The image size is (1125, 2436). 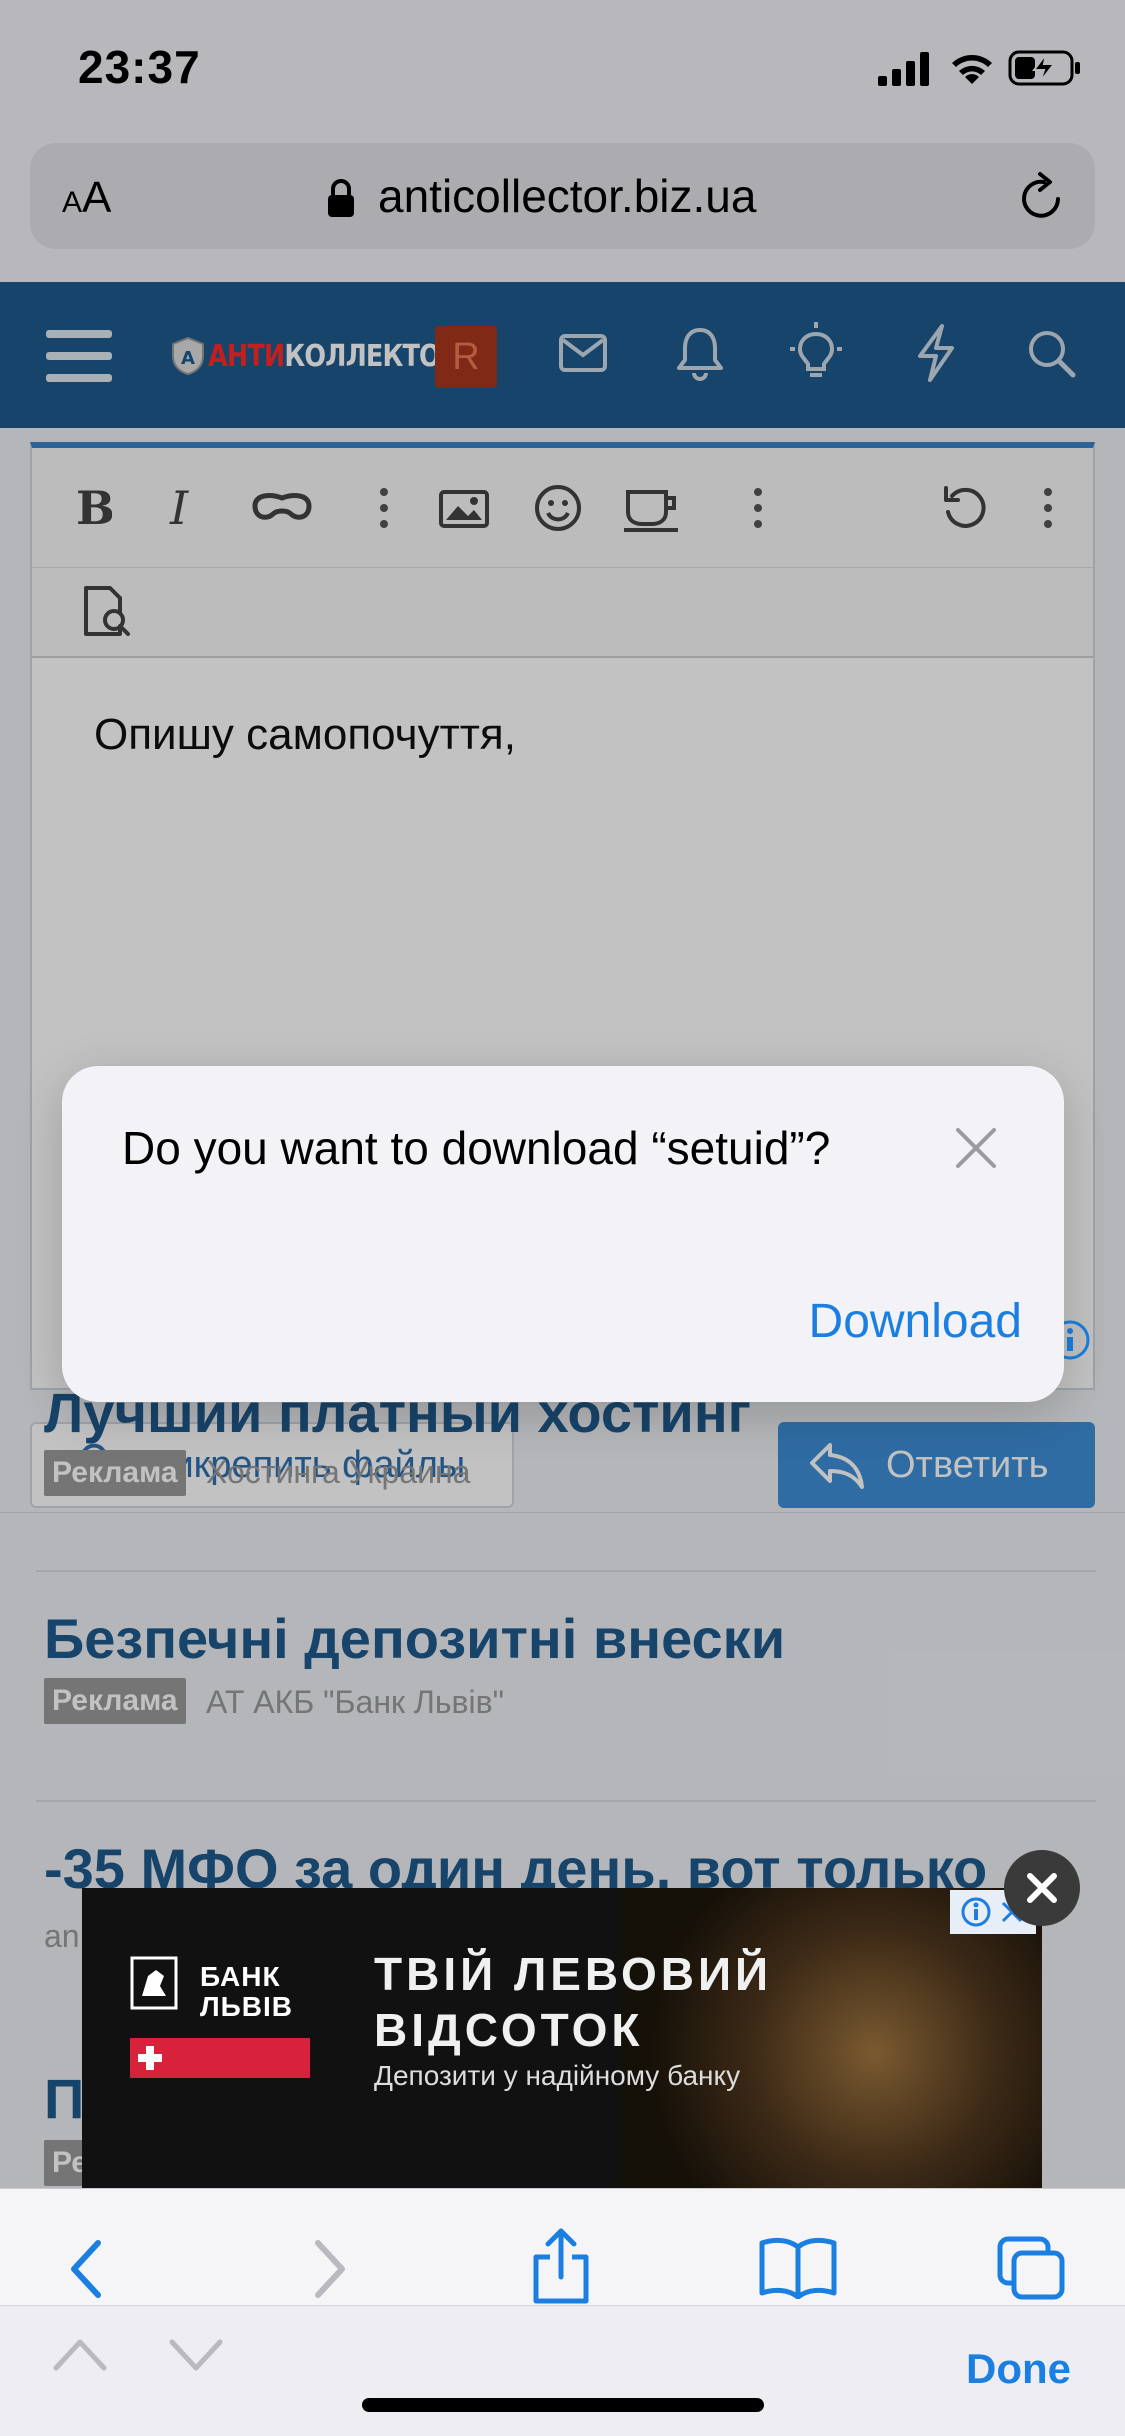 I want to click on find-bar, so click(x=562, y=2370).